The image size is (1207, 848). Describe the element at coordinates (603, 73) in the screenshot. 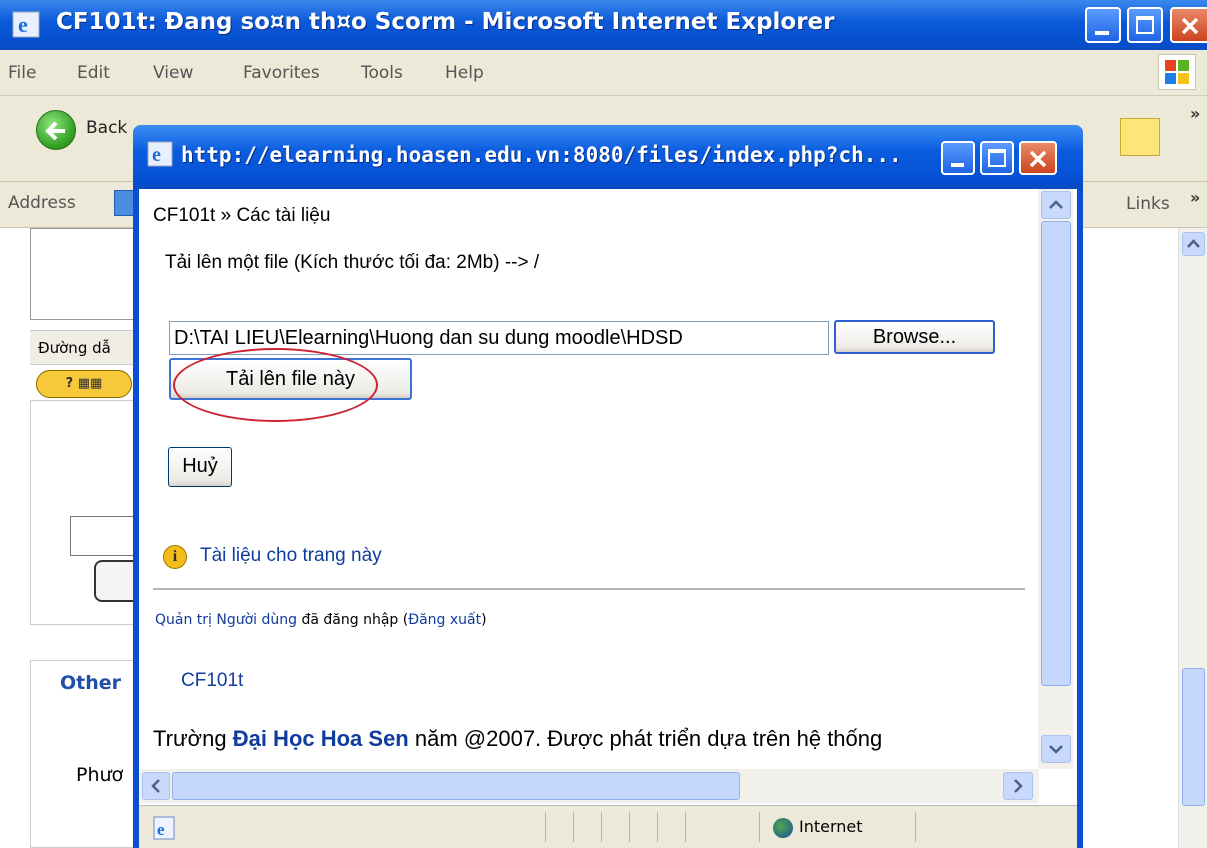

I see `outer-menu-bar: File Edit View Favorites Tools Help` at that location.